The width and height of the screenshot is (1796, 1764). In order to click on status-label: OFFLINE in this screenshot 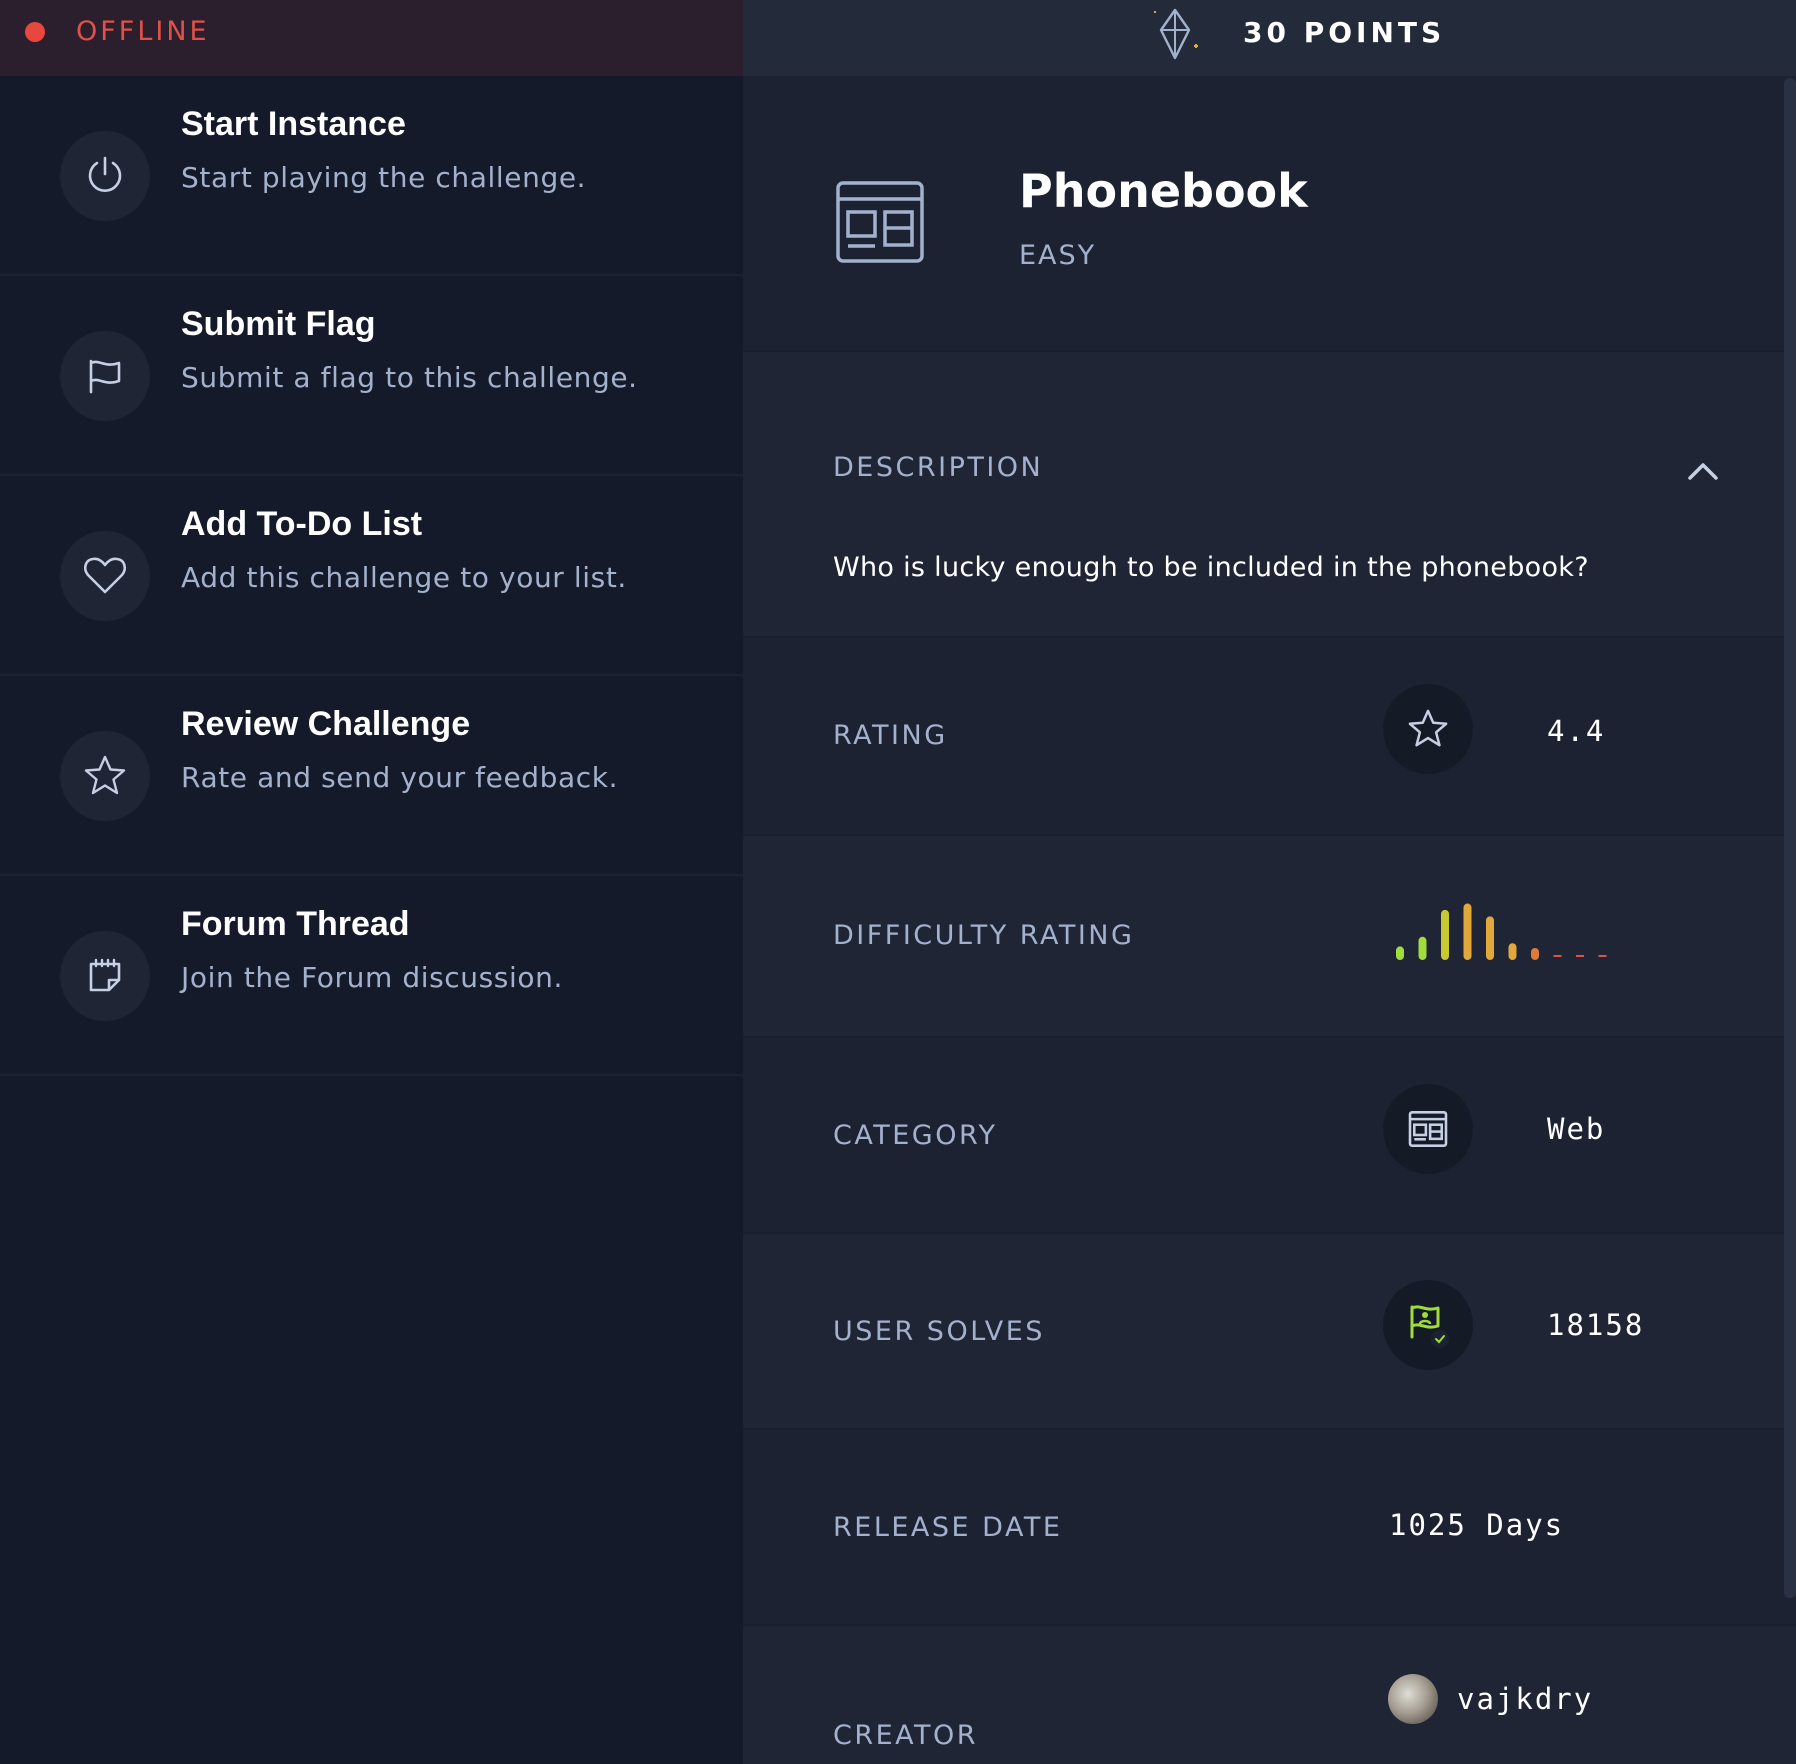, I will do `click(143, 31)`.